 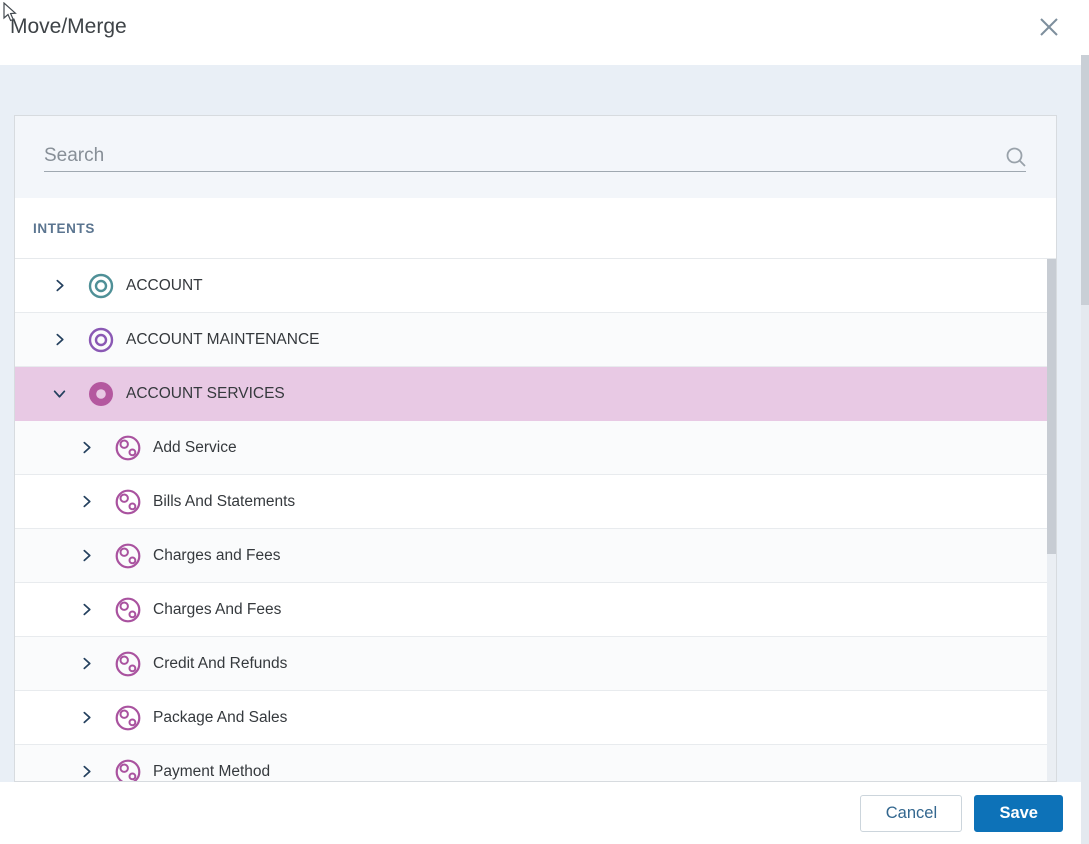 I want to click on intents-section-header: INTENTS, so click(x=535, y=228).